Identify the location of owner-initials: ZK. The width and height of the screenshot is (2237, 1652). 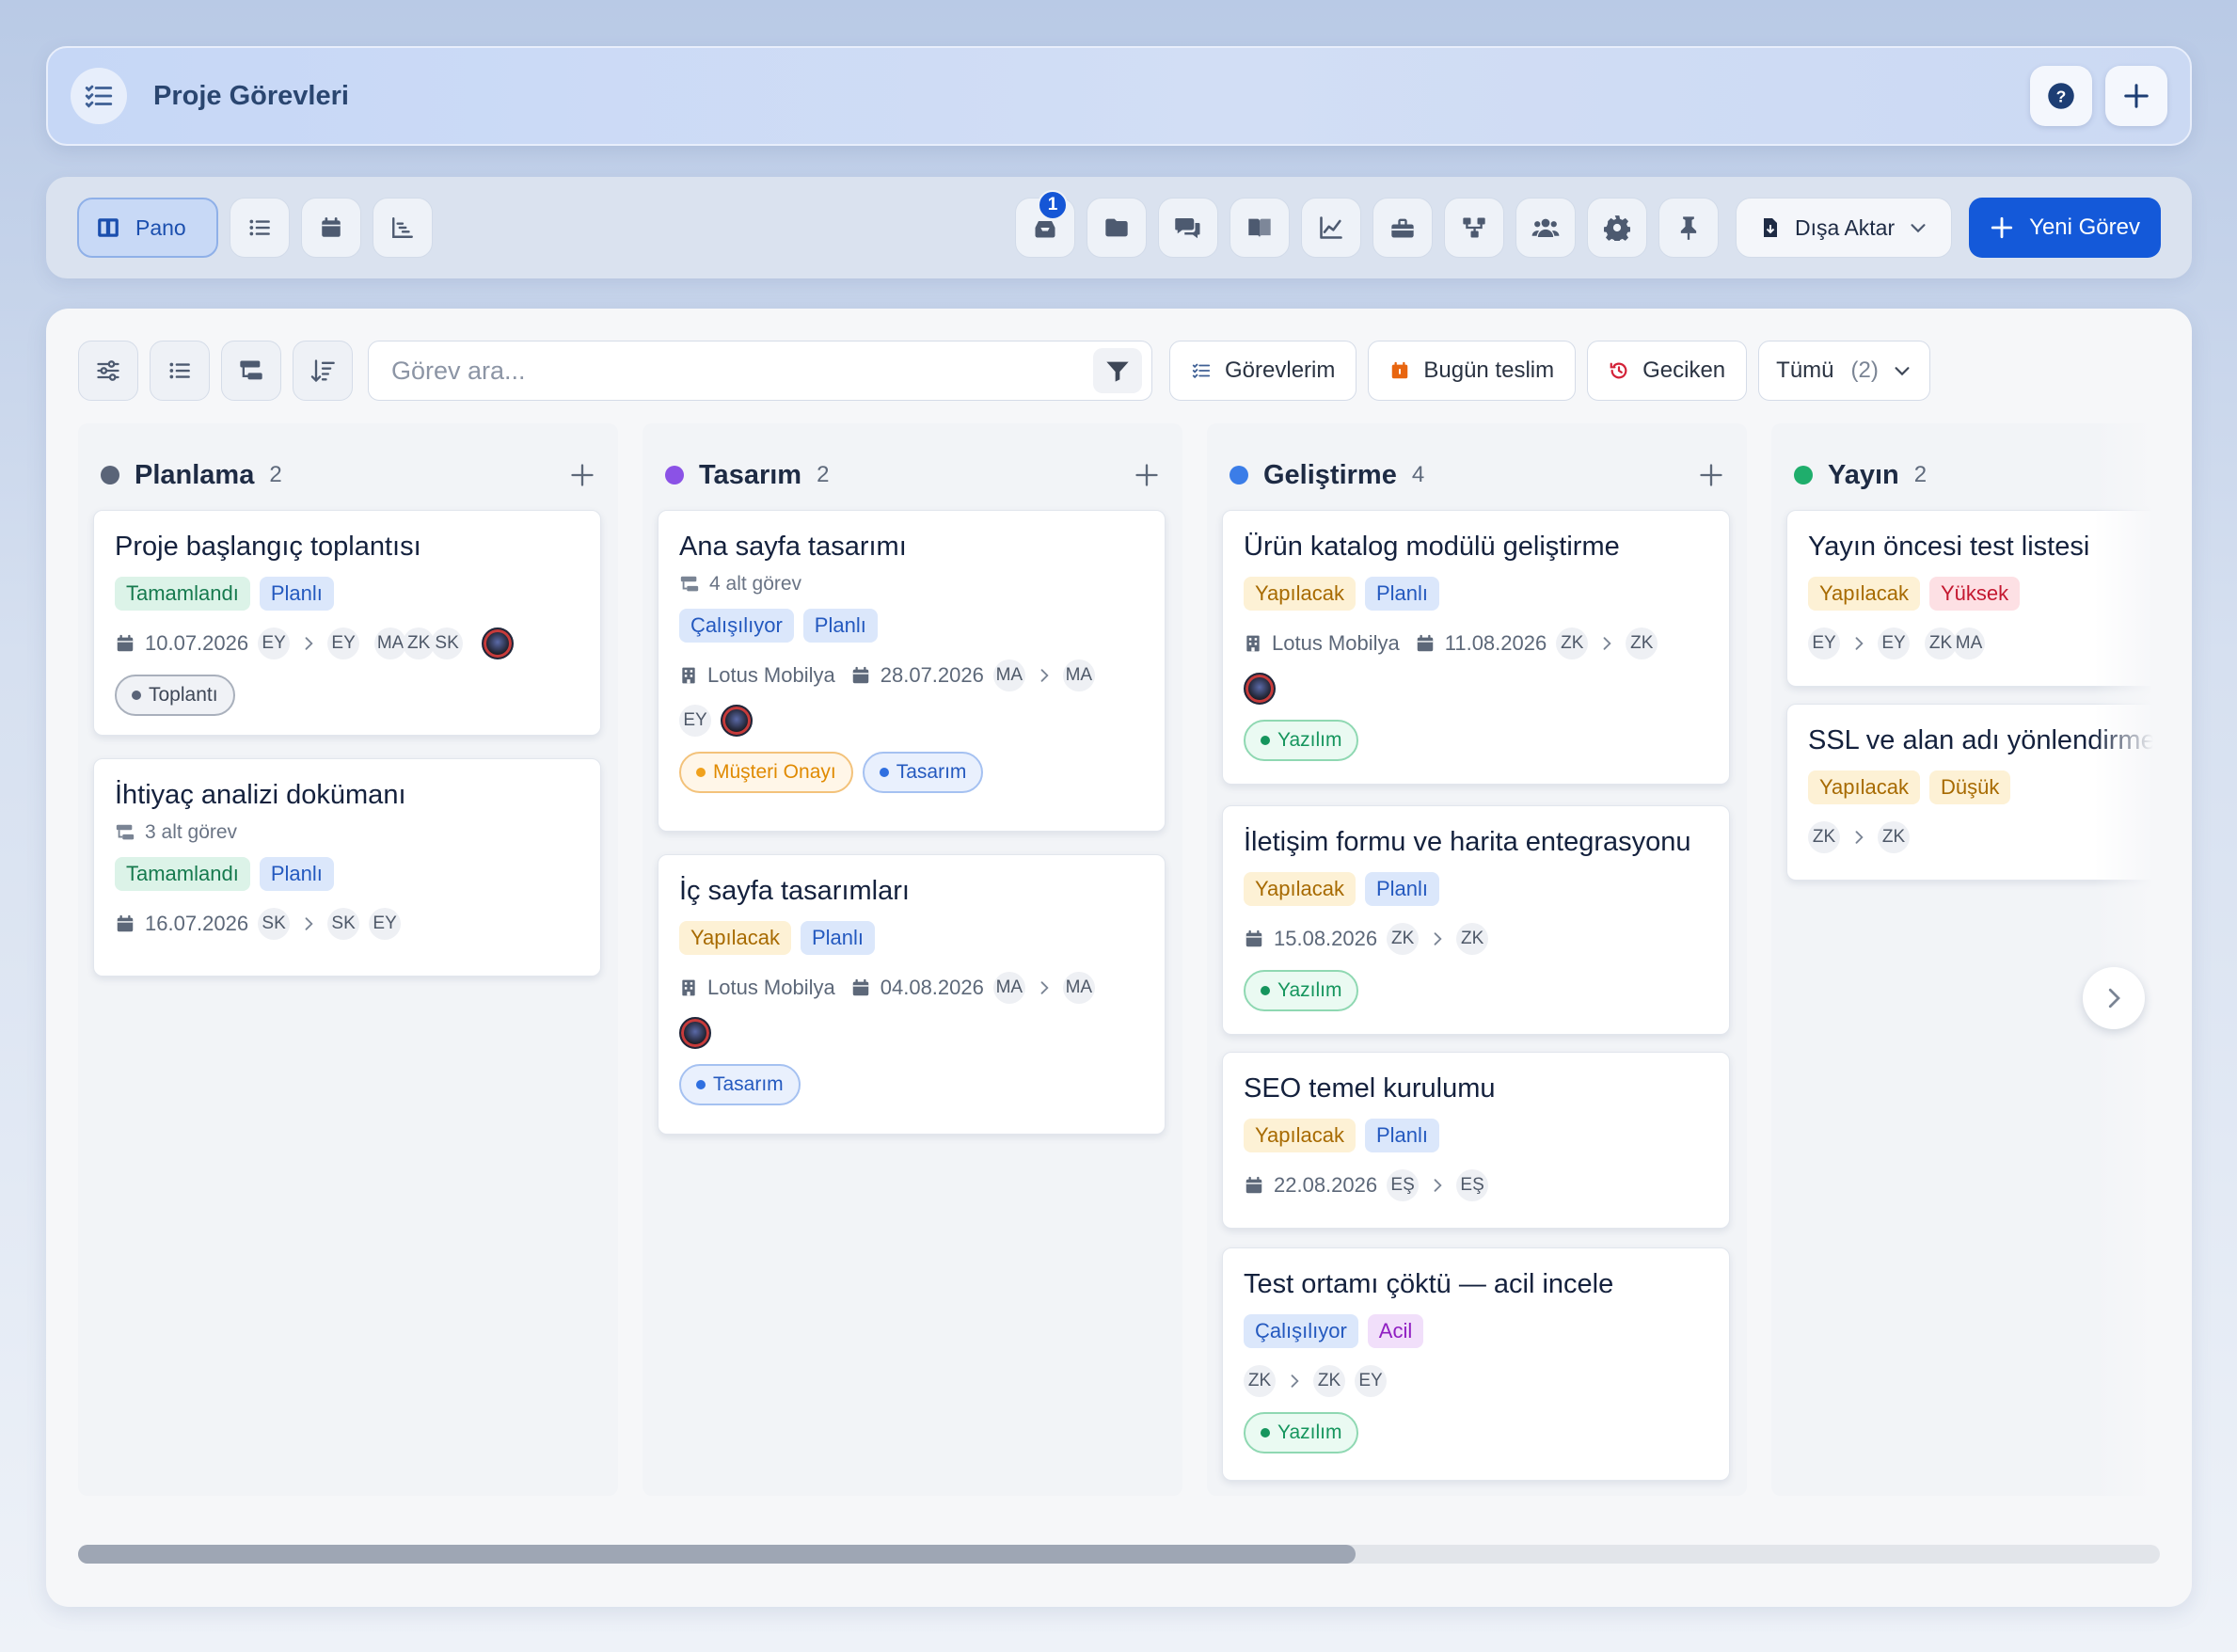
(1642, 643).